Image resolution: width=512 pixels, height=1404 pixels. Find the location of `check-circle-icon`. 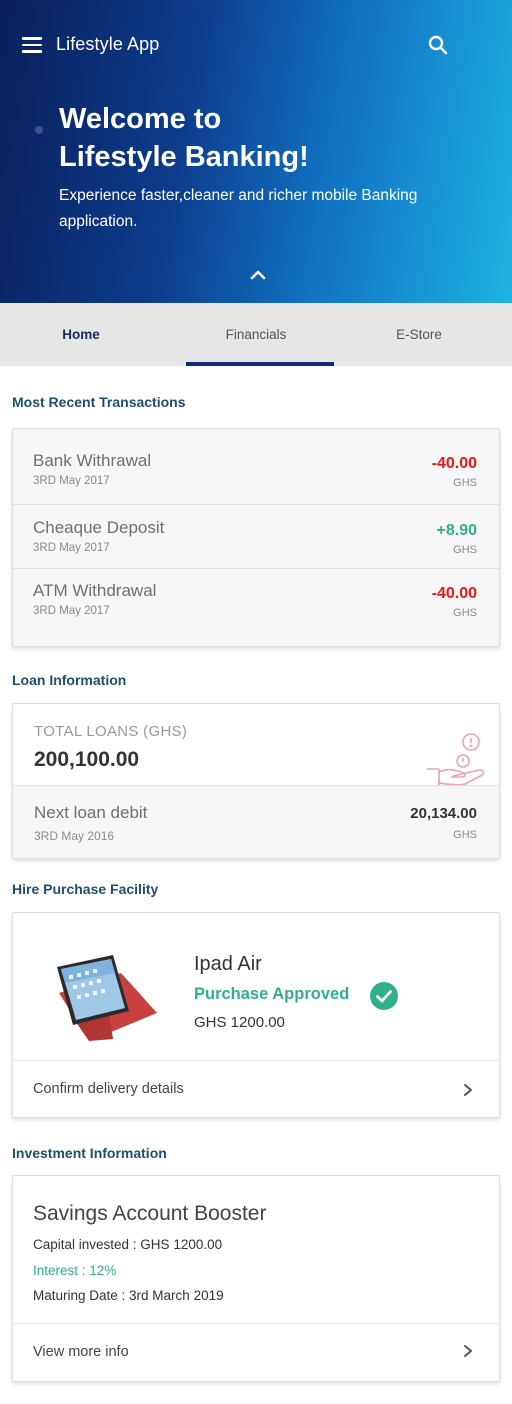

check-circle-icon is located at coordinates (384, 996).